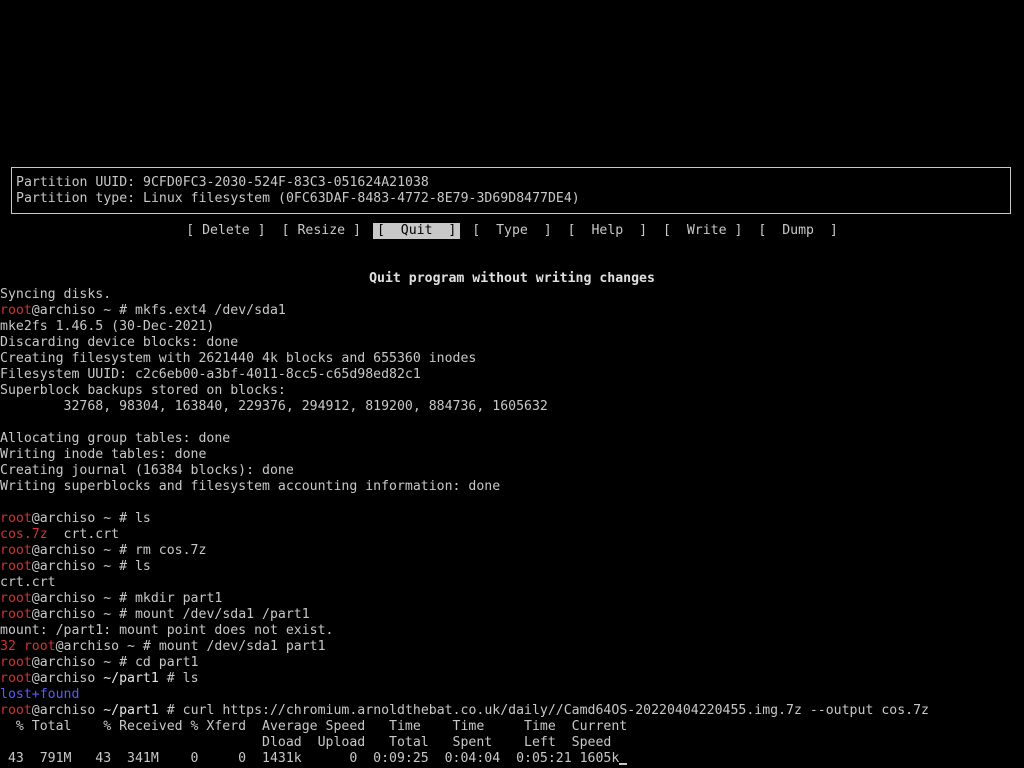 Image resolution: width=1024 pixels, height=768 pixels. Describe the element at coordinates (119, 342) in the screenshot. I see `terminal-line: Discarding device blocks: done` at that location.